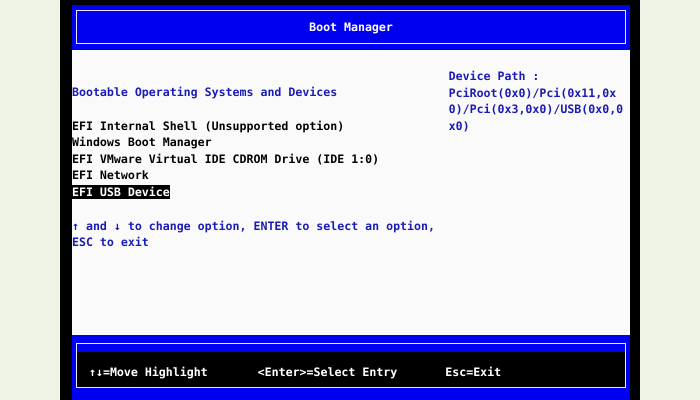  I want to click on key-hint: ↑↓=Move Highlight, so click(148, 372).